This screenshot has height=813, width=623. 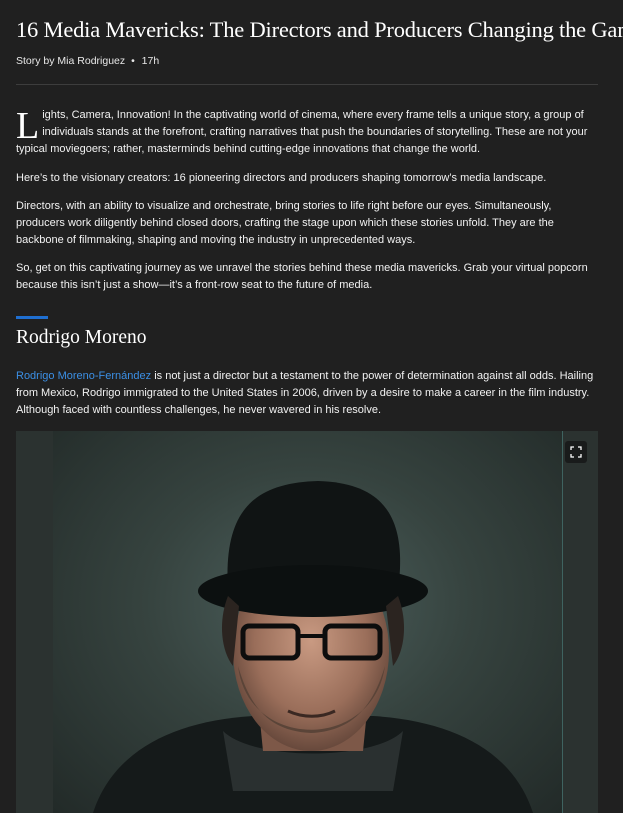 I want to click on publish-age: 17h, so click(x=150, y=61).